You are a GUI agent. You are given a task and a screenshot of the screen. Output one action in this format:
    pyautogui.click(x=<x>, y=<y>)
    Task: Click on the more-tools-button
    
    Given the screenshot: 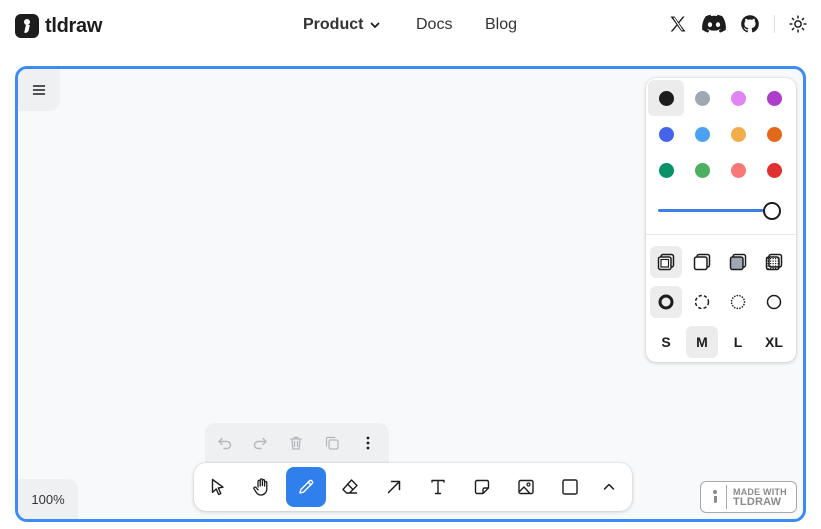 What is the action you would take?
    pyautogui.click(x=609, y=487)
    